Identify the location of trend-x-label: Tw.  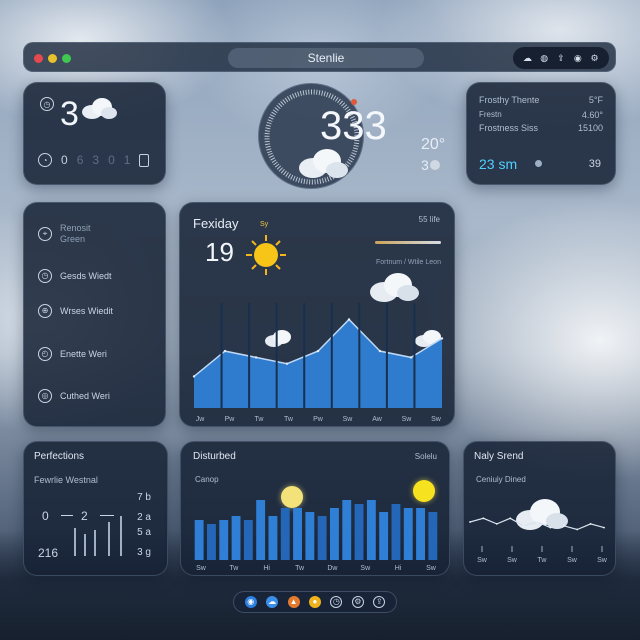
(543, 560).